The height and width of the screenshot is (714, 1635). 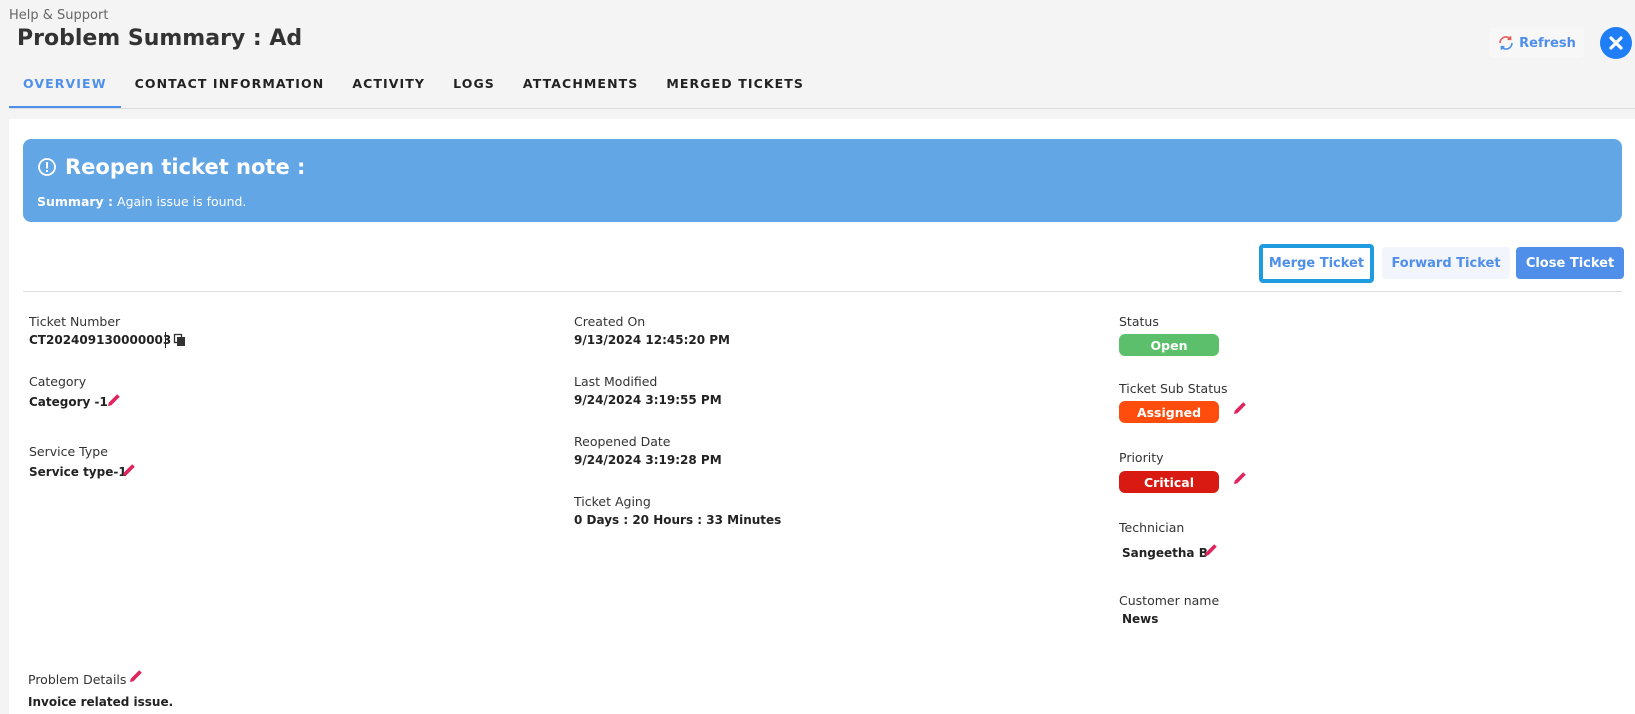 I want to click on alert-circle-icon, so click(x=47, y=167).